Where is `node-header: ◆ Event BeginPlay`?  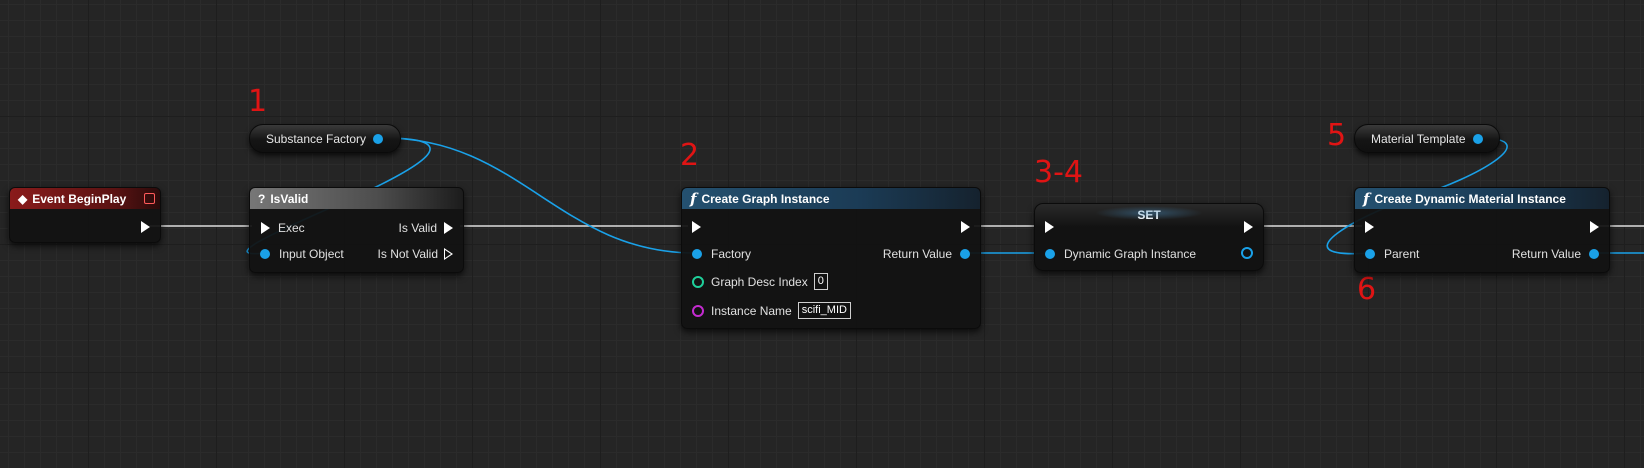 node-header: ◆ Event BeginPlay is located at coordinates (85, 198).